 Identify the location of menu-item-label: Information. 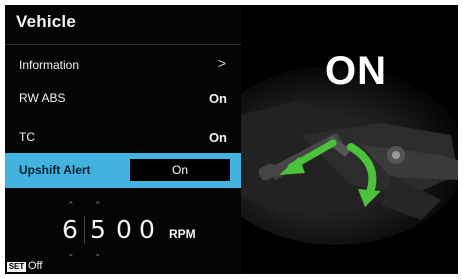
(49, 65).